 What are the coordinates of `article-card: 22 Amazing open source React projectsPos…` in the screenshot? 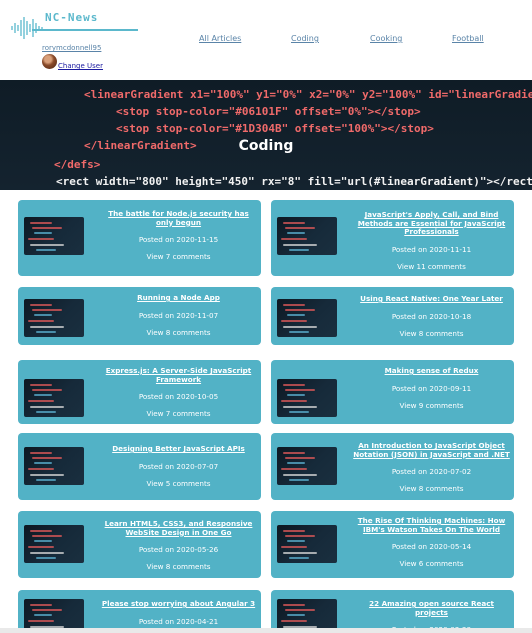 It's located at (392, 611).